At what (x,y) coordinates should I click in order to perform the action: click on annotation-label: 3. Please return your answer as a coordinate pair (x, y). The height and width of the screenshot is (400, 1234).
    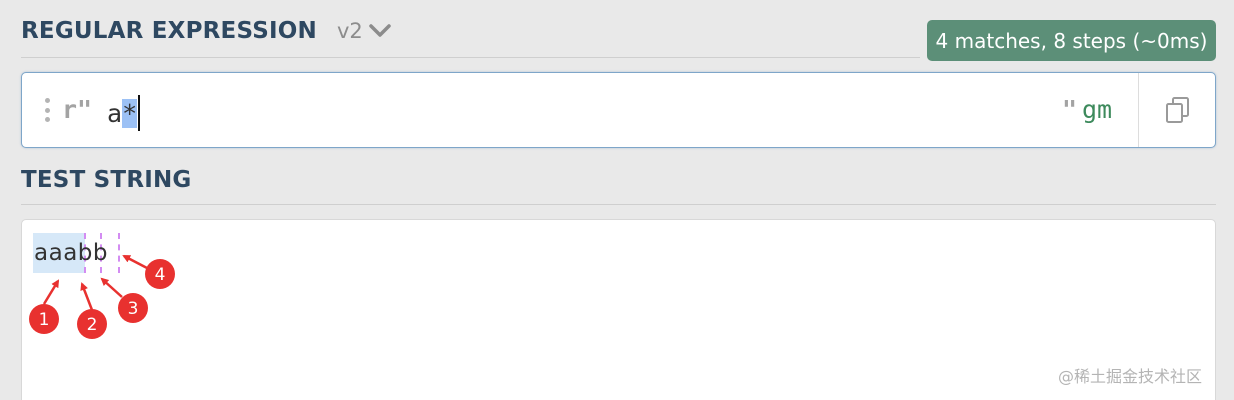
    Looking at the image, I should click on (133, 309).